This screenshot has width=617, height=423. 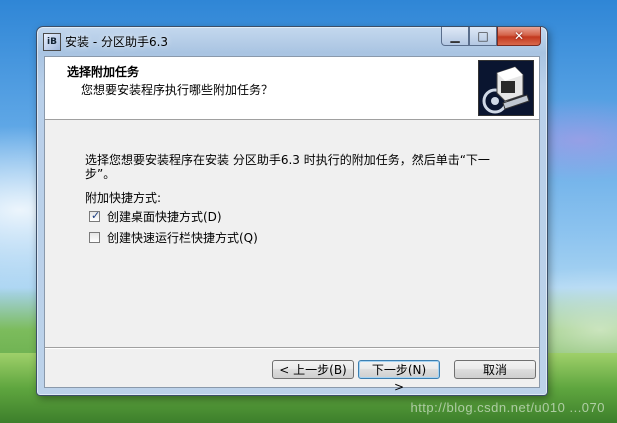 What do you see at coordinates (292, 348) in the screenshot?
I see `footer-separator` at bounding box center [292, 348].